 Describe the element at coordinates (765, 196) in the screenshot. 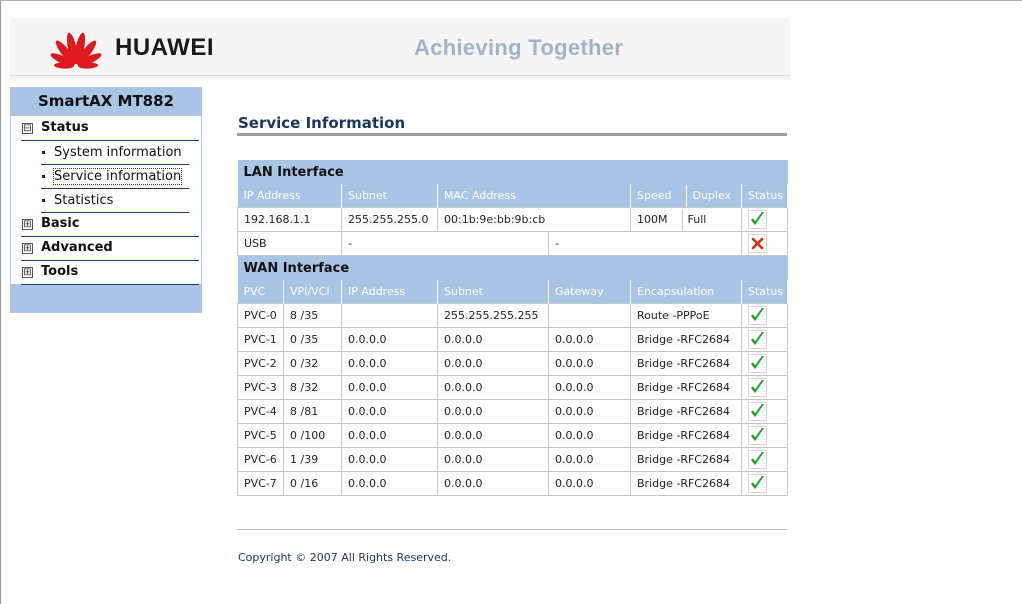

I see `column-header: Status` at that location.